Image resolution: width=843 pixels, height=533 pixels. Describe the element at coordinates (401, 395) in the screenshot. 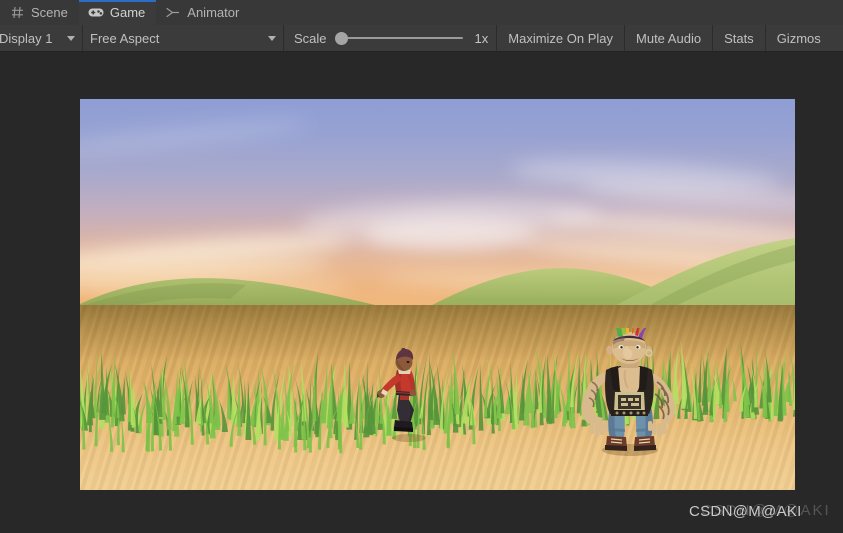

I see `player-character` at that location.